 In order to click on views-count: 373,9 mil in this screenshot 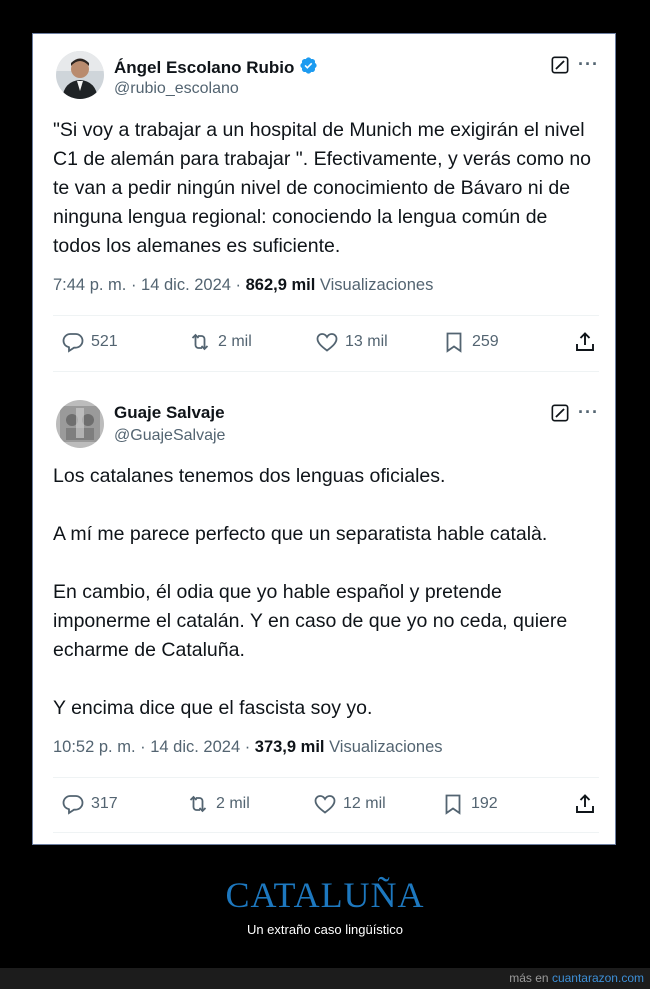, I will do `click(289, 747)`.